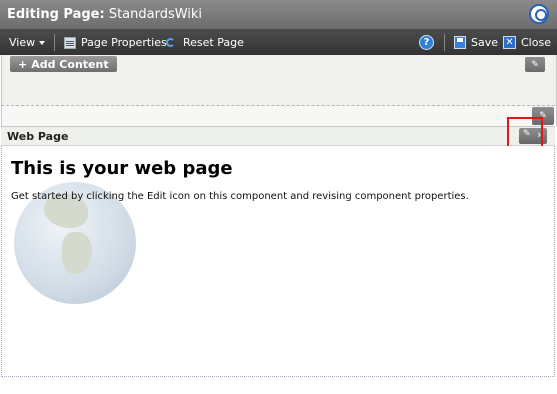 The height and width of the screenshot is (394, 557). I want to click on component-header: Web Page ✎ ›, so click(278, 136).